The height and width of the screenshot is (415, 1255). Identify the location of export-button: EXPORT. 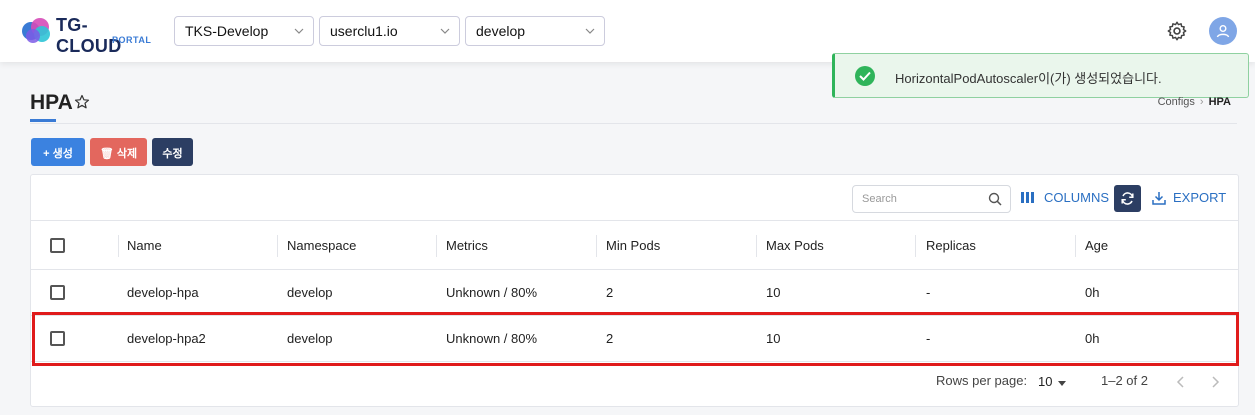
(1189, 197).